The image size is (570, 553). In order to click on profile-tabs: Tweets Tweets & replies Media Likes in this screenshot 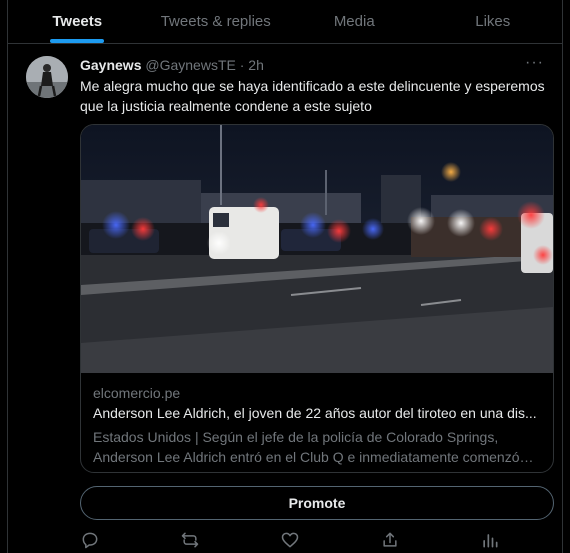, I will do `click(285, 22)`.